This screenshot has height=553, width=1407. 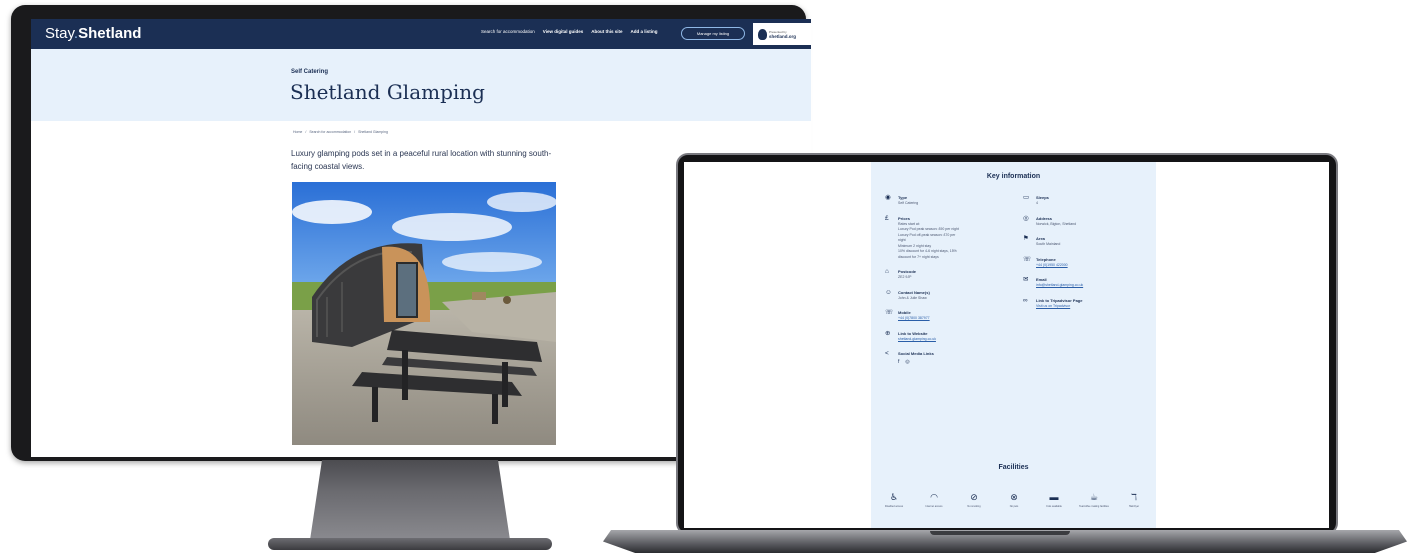 I want to click on info-sleeps: ▭ Sleeps 4, so click(x=1088, y=200).